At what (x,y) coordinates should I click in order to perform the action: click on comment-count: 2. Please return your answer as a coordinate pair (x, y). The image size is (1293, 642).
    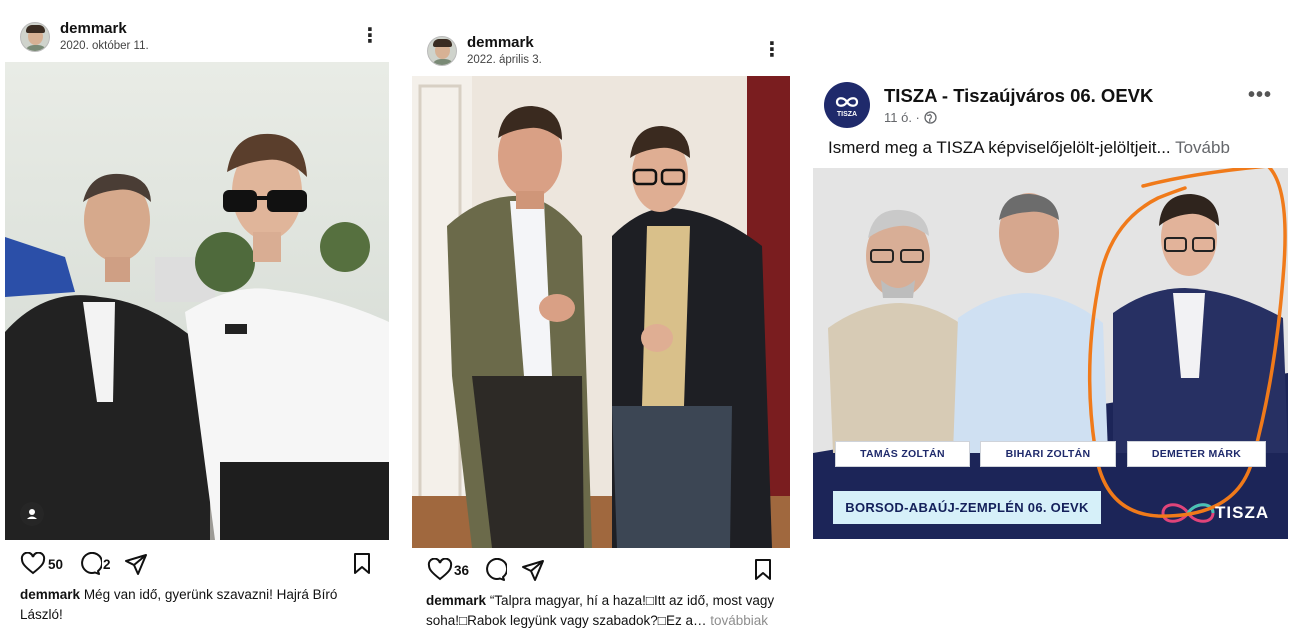
    Looking at the image, I should click on (107, 564).